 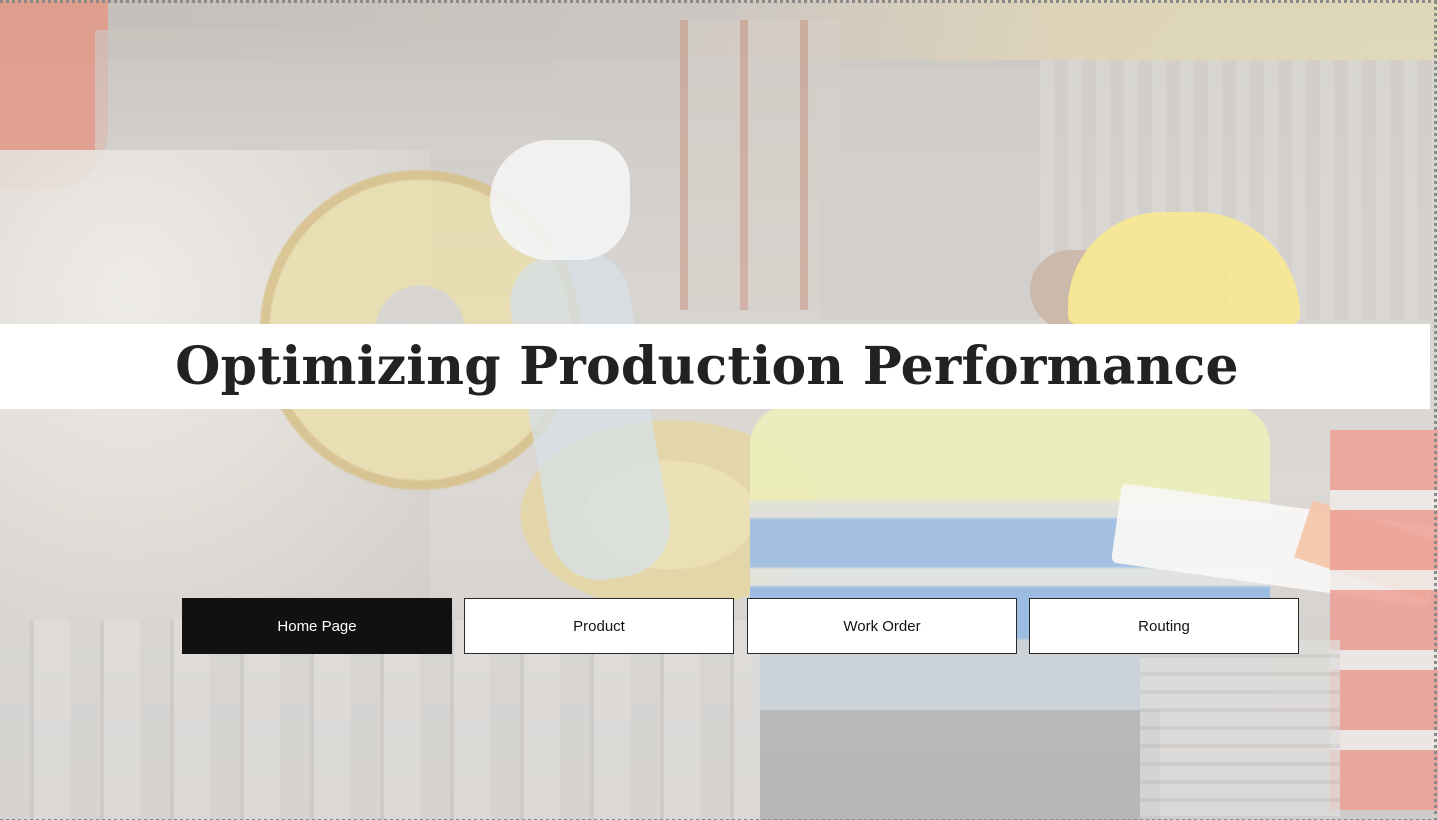 I want to click on title-banner: Optimizing Production Performance, so click(x=715, y=366).